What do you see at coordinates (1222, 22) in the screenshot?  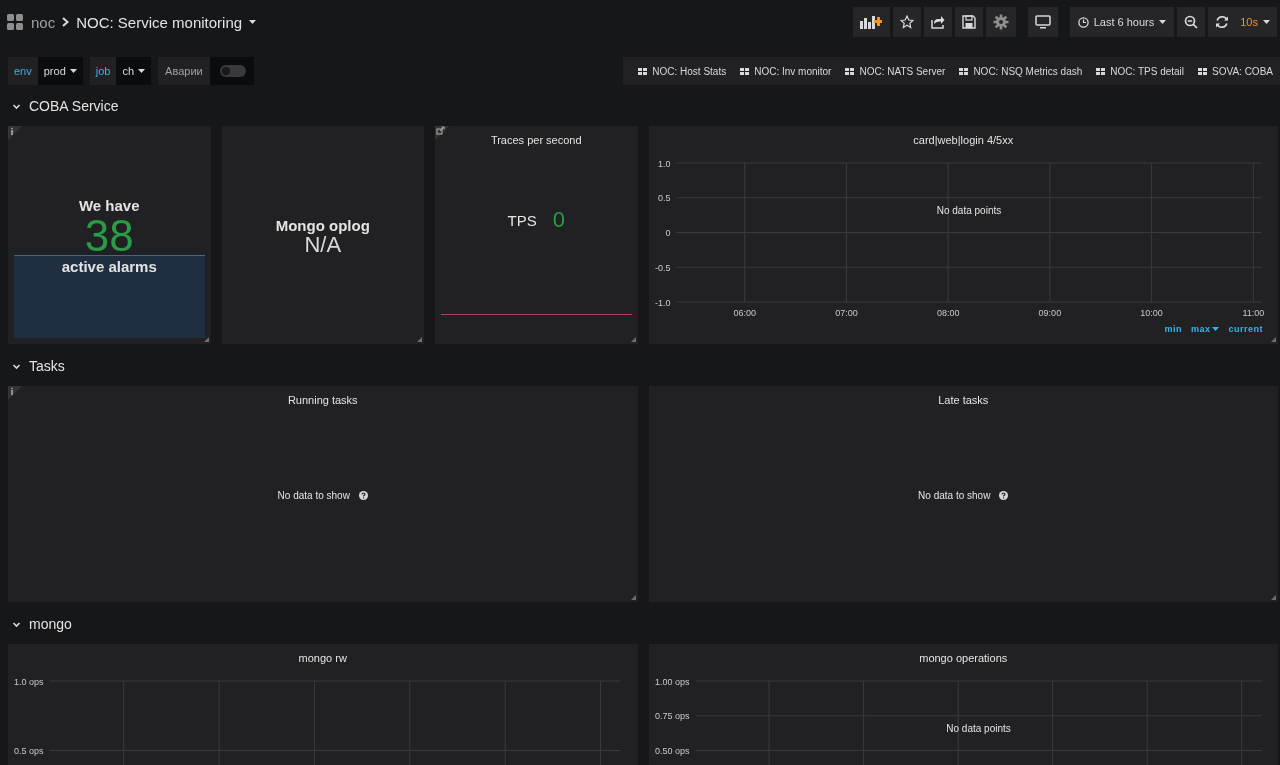 I see `refresh-icon` at bounding box center [1222, 22].